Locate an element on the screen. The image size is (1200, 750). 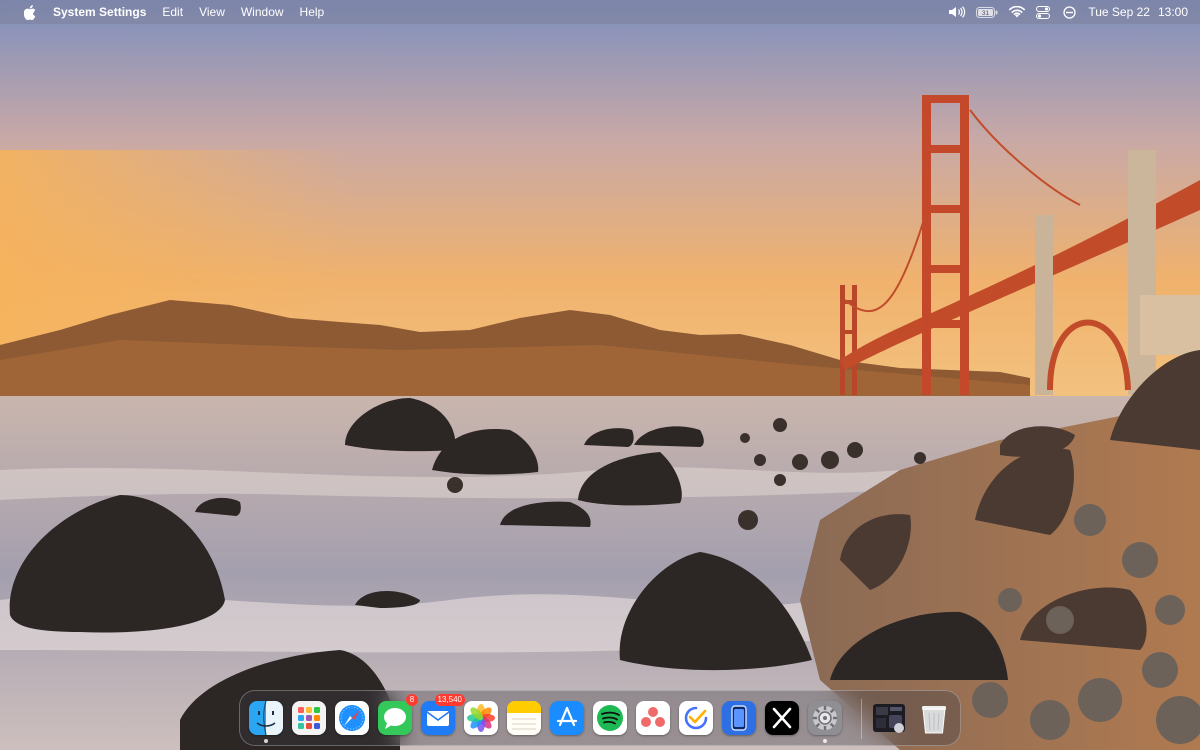
dock-safari is located at coordinates (352, 718).